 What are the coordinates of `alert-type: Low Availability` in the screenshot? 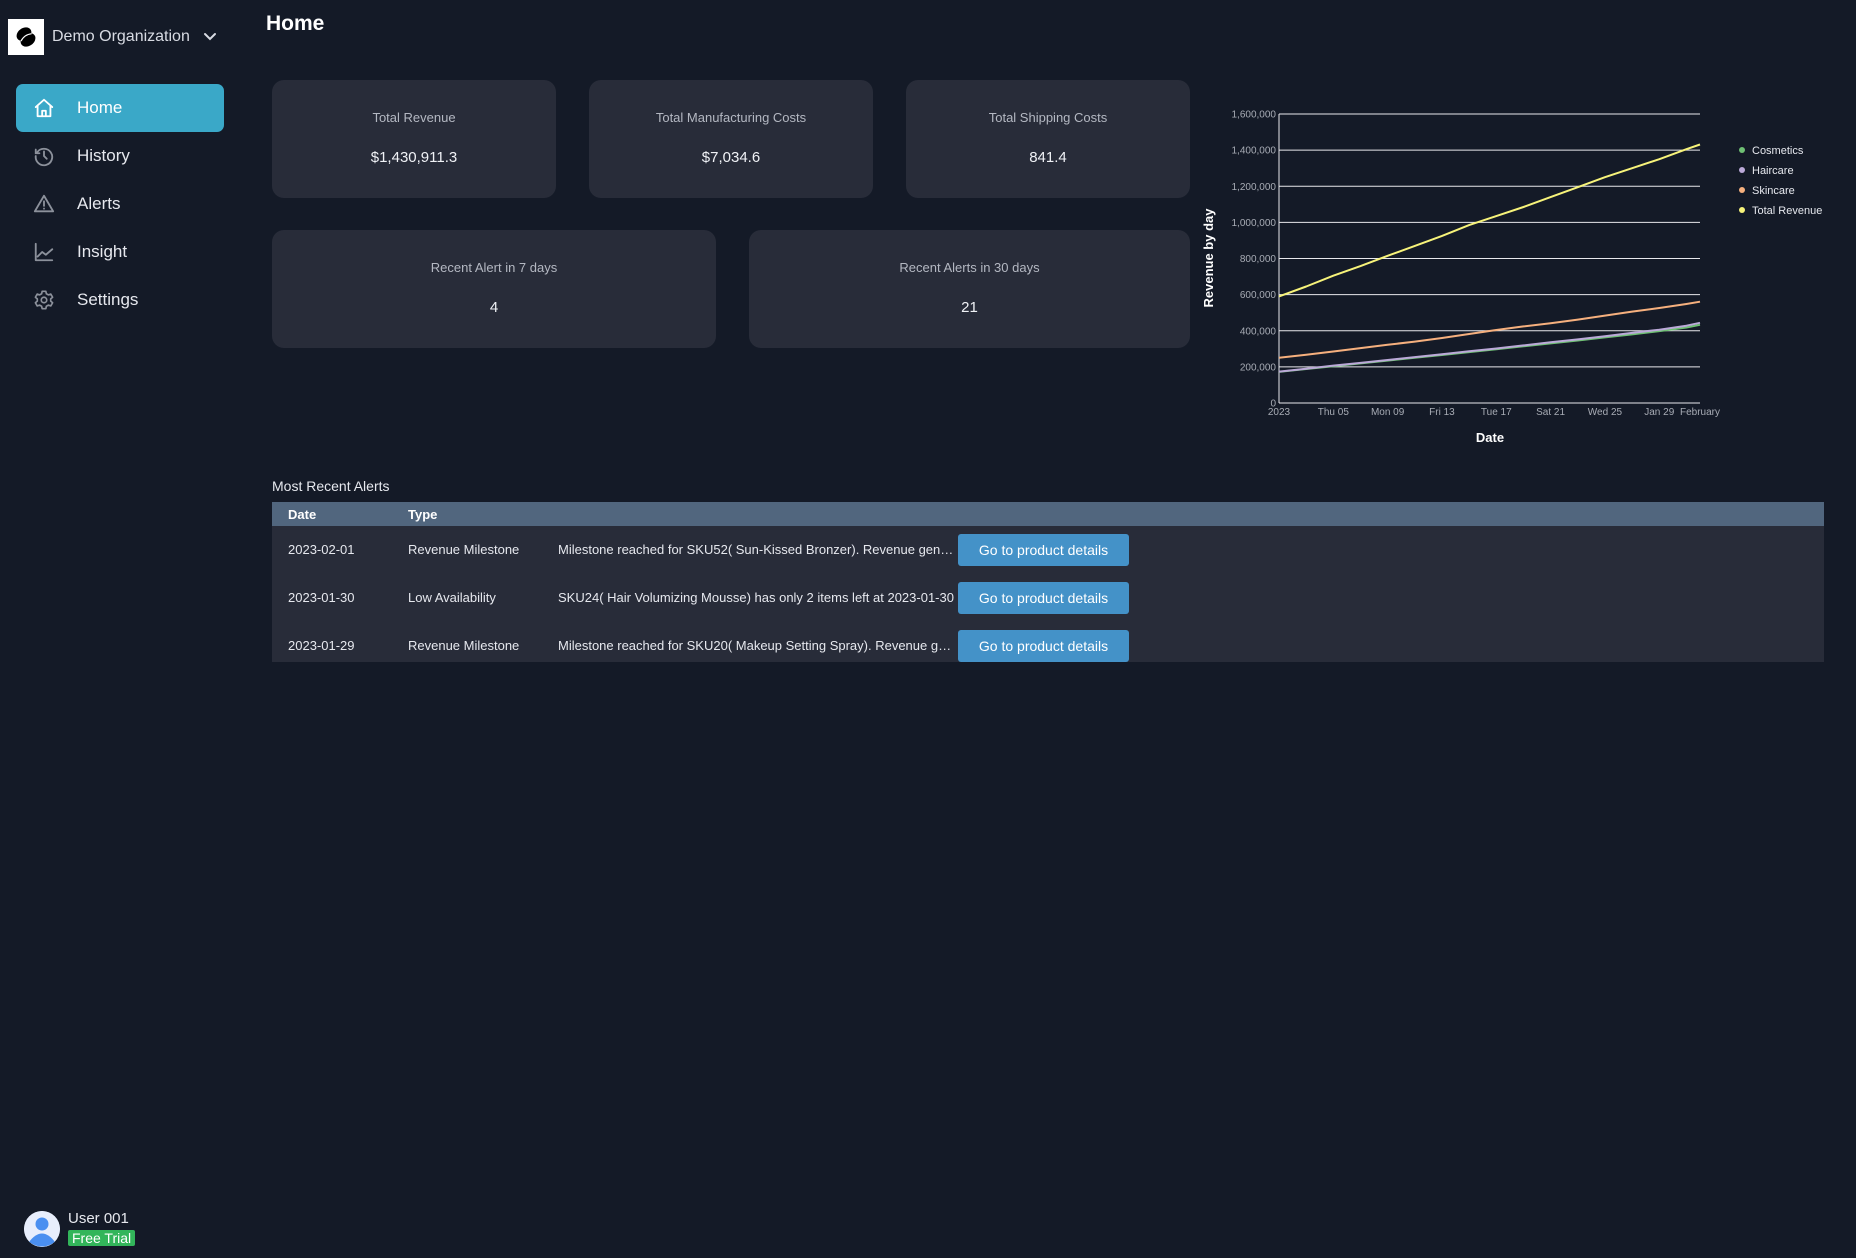 It's located at (452, 597).